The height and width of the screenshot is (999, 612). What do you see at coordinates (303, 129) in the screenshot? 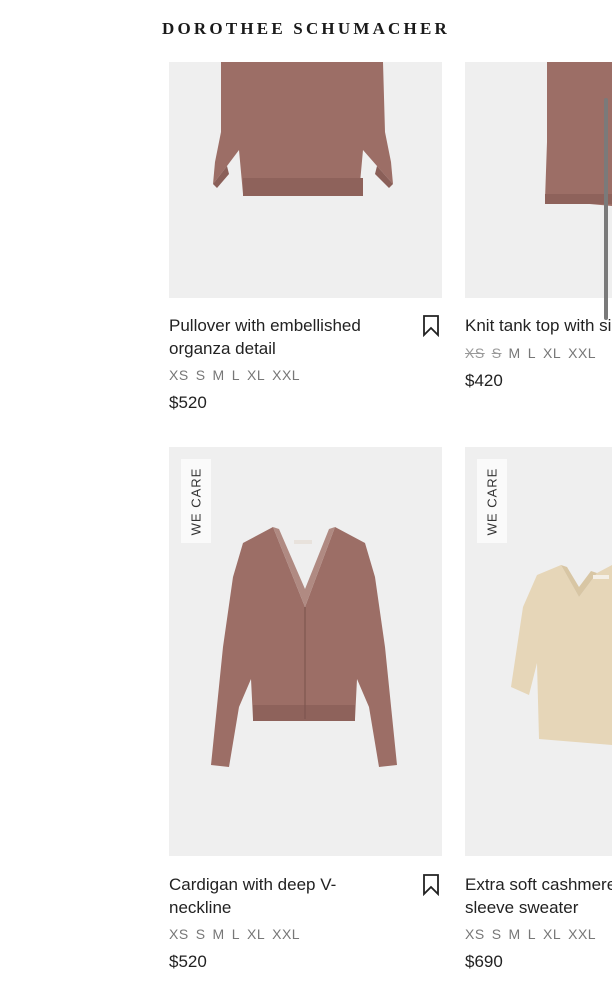
I see `pullover-garment-image` at bounding box center [303, 129].